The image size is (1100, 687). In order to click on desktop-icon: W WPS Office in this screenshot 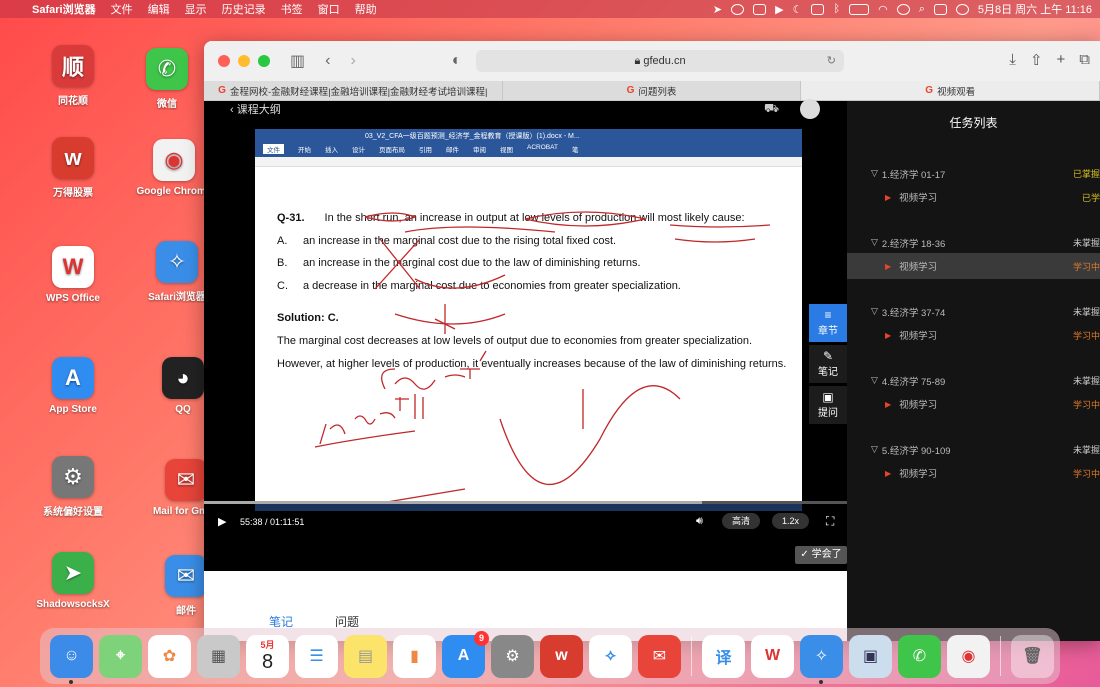, I will do `click(73, 275)`.